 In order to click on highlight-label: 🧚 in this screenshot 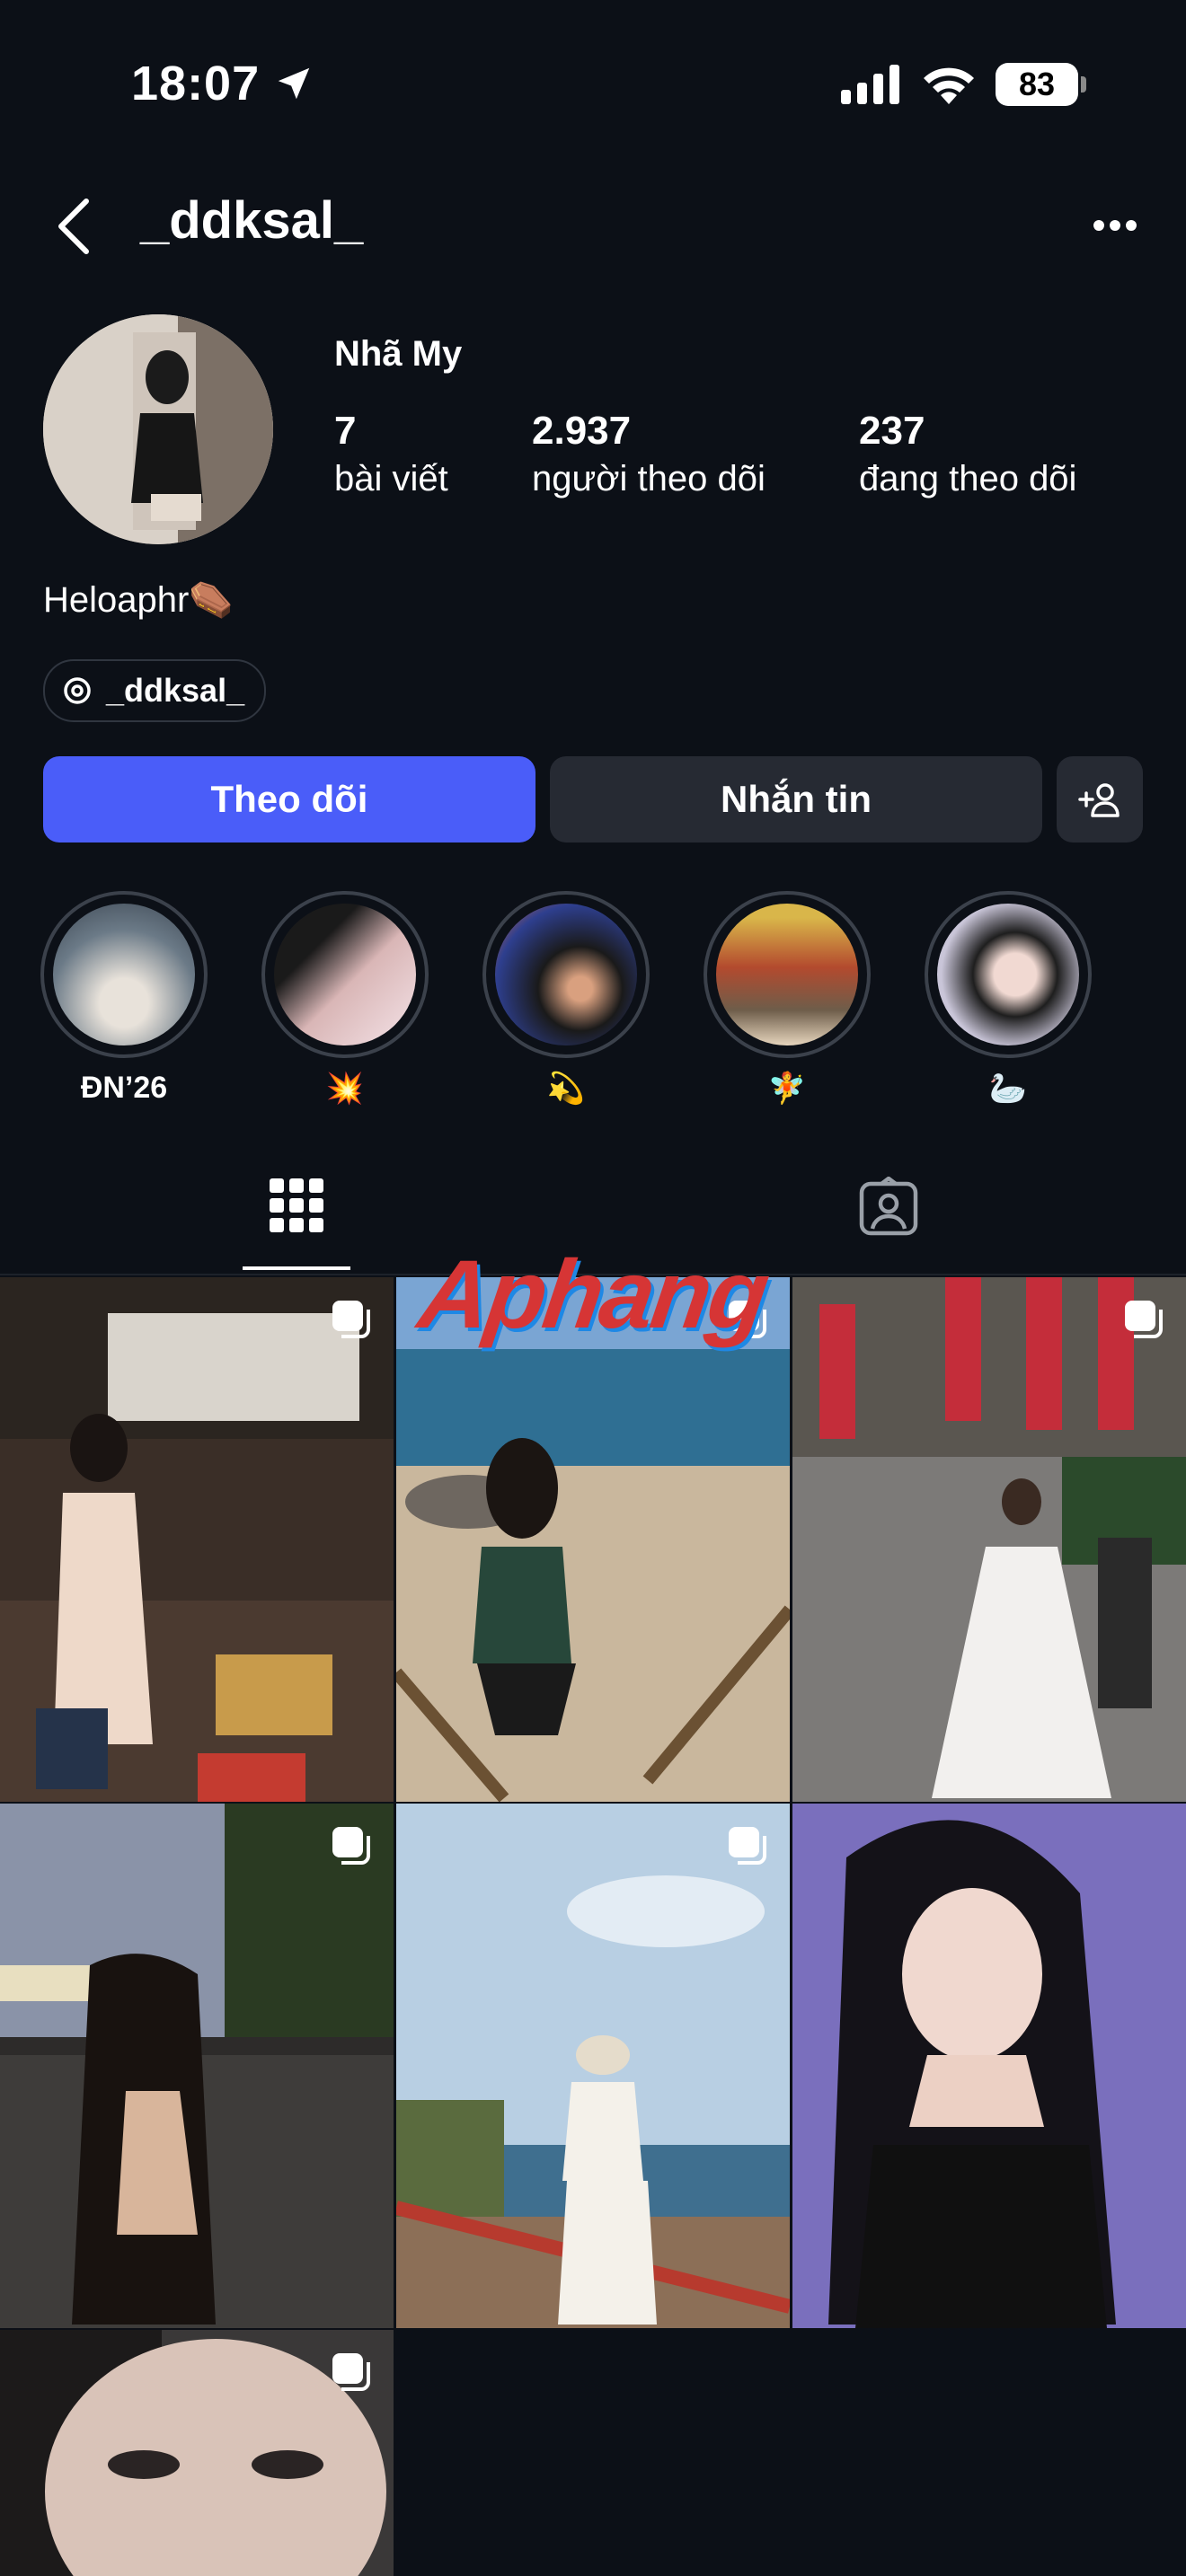, I will do `click(787, 1089)`.